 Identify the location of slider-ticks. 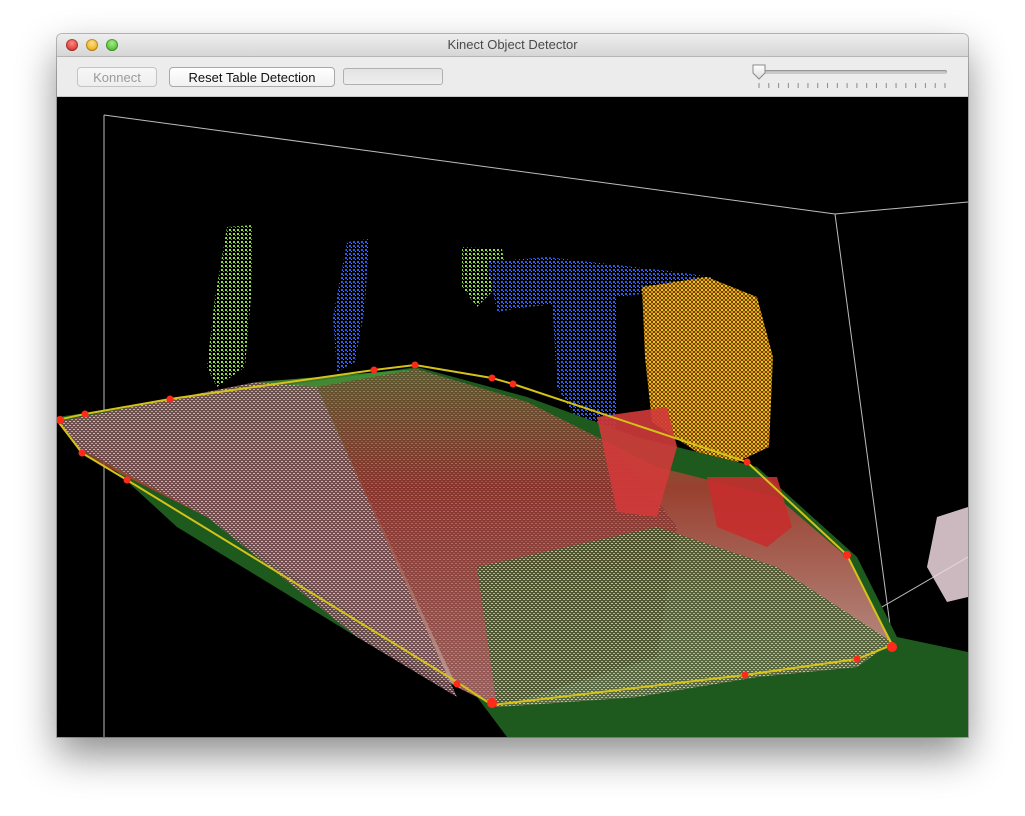
(852, 85).